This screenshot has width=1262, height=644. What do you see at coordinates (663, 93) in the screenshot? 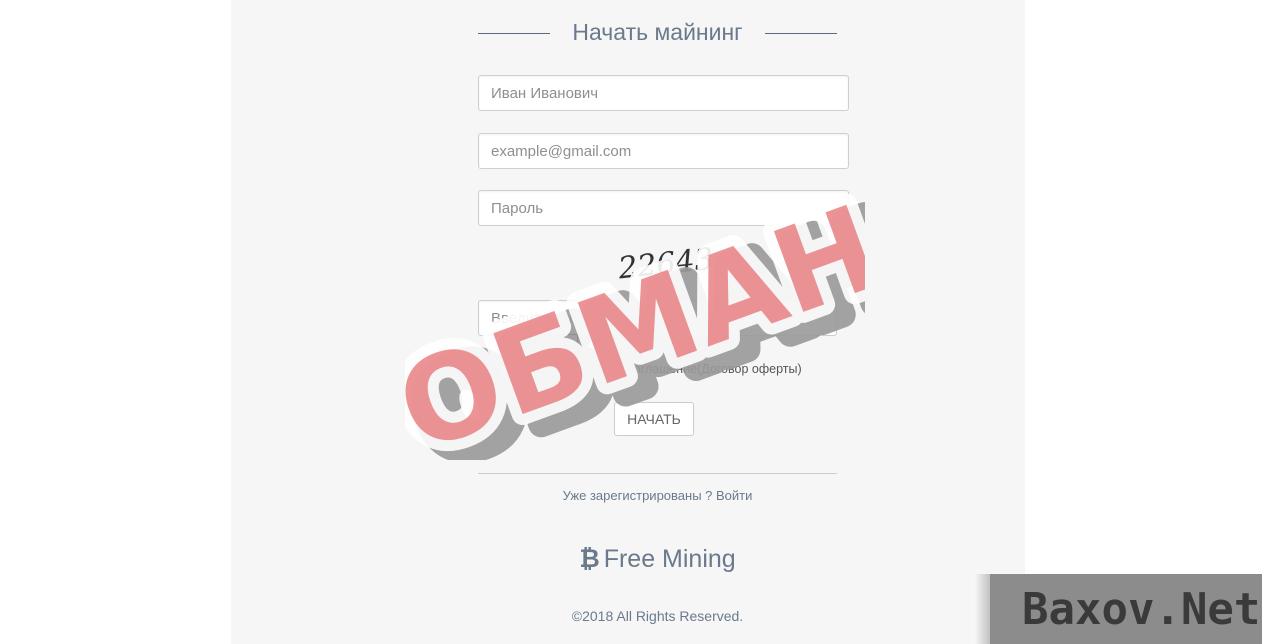
I see `name-input` at bounding box center [663, 93].